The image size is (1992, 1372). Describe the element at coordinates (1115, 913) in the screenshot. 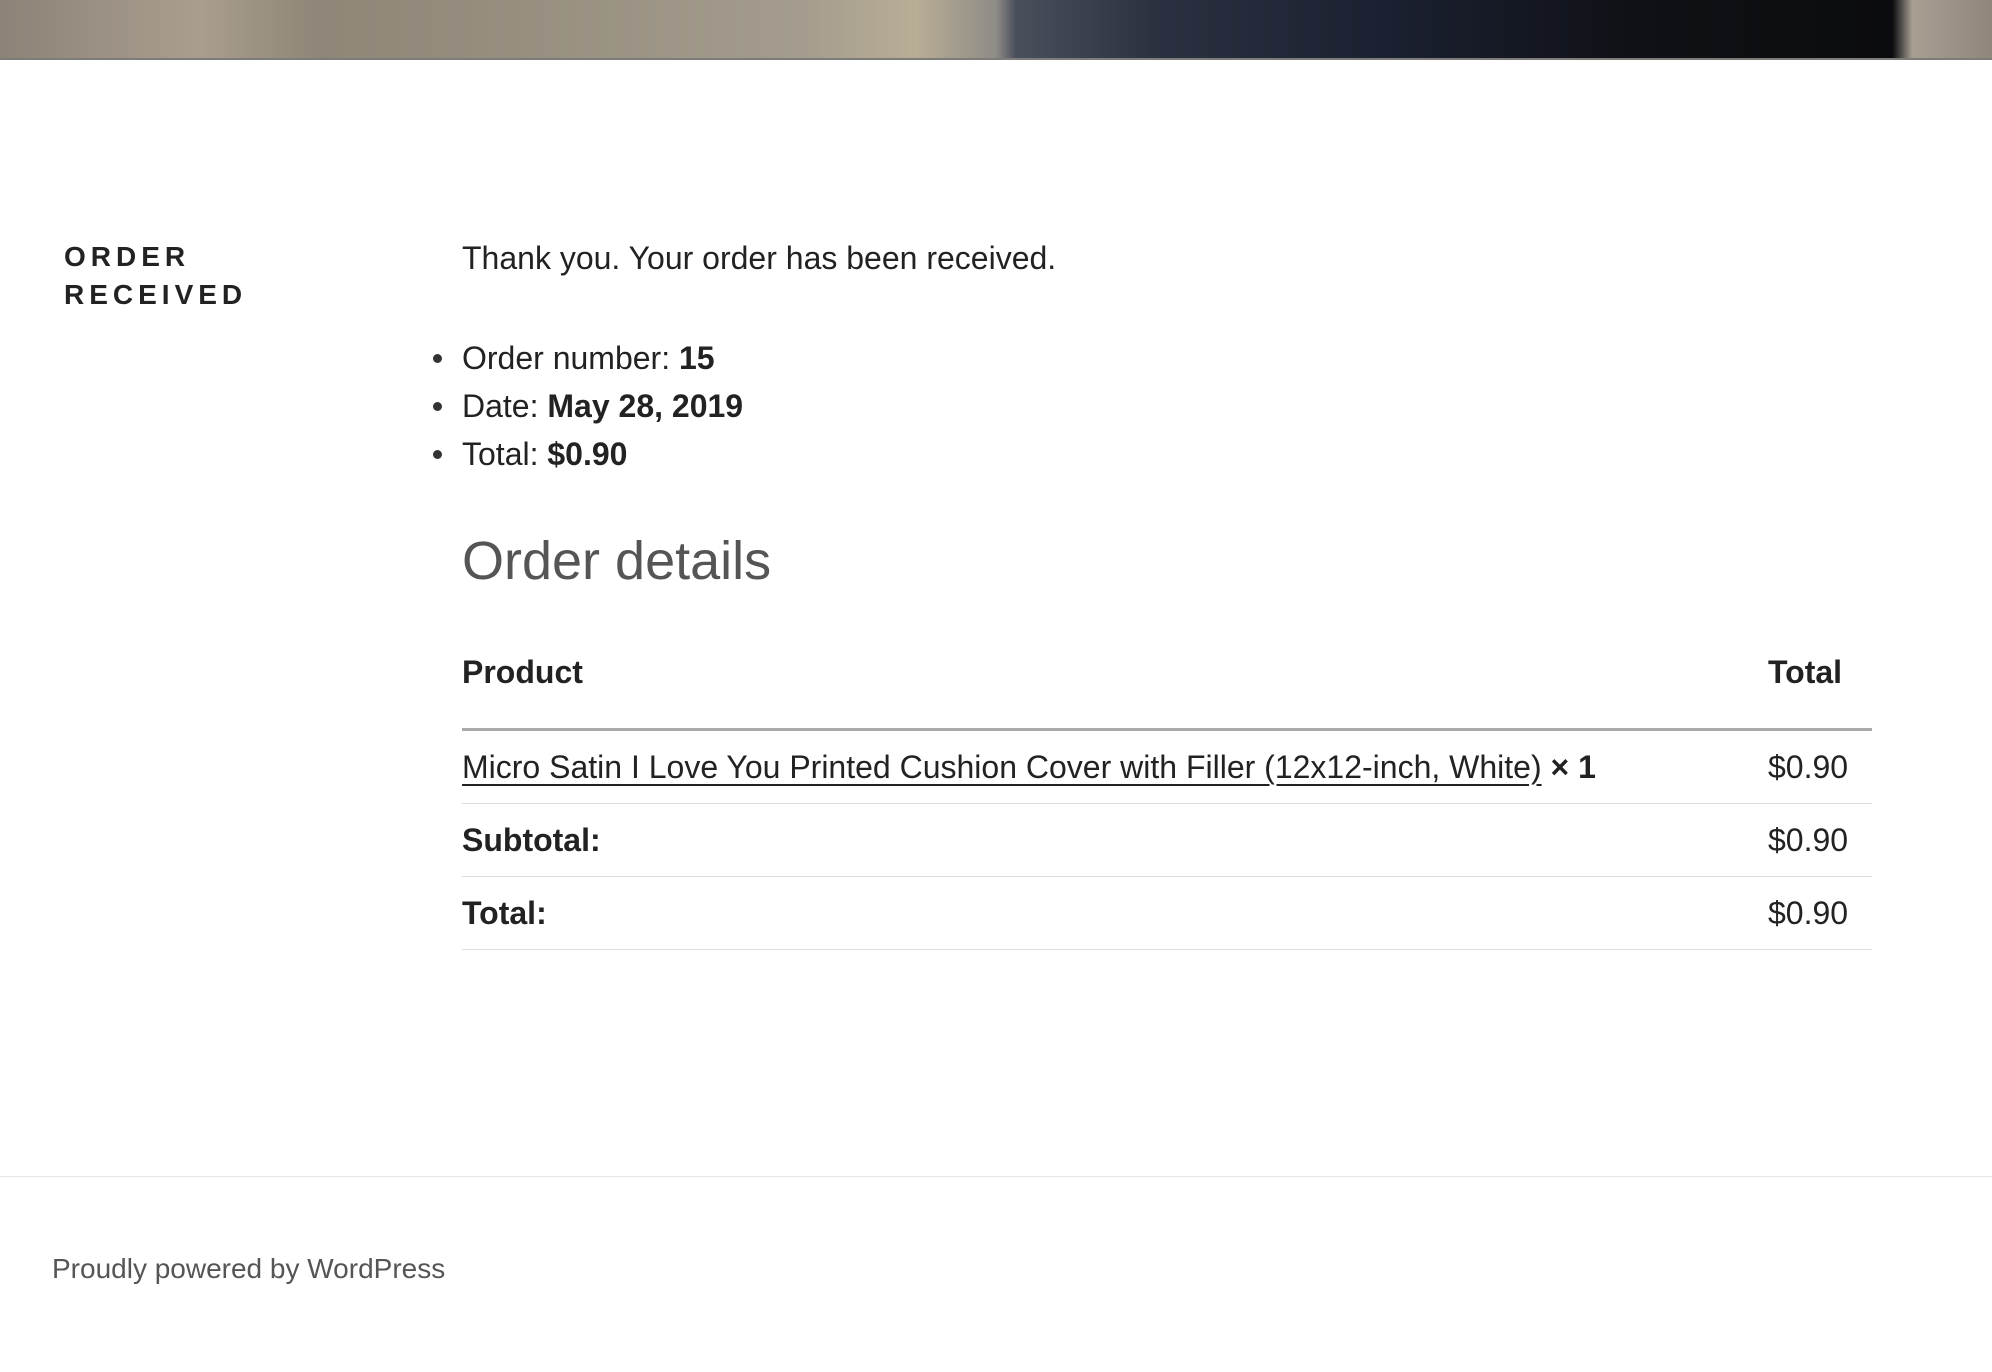

I see `total-label: Total:` at that location.